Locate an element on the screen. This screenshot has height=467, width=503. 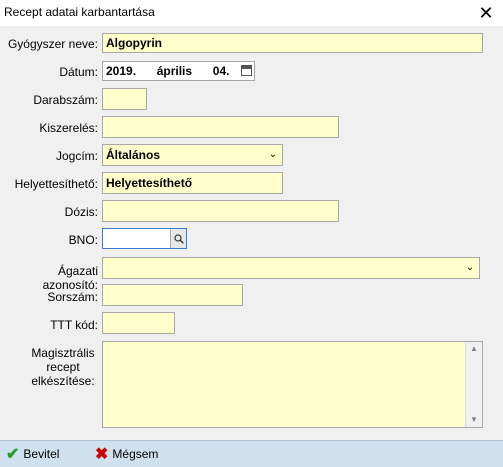
date-day: 04. is located at coordinates (221, 71).